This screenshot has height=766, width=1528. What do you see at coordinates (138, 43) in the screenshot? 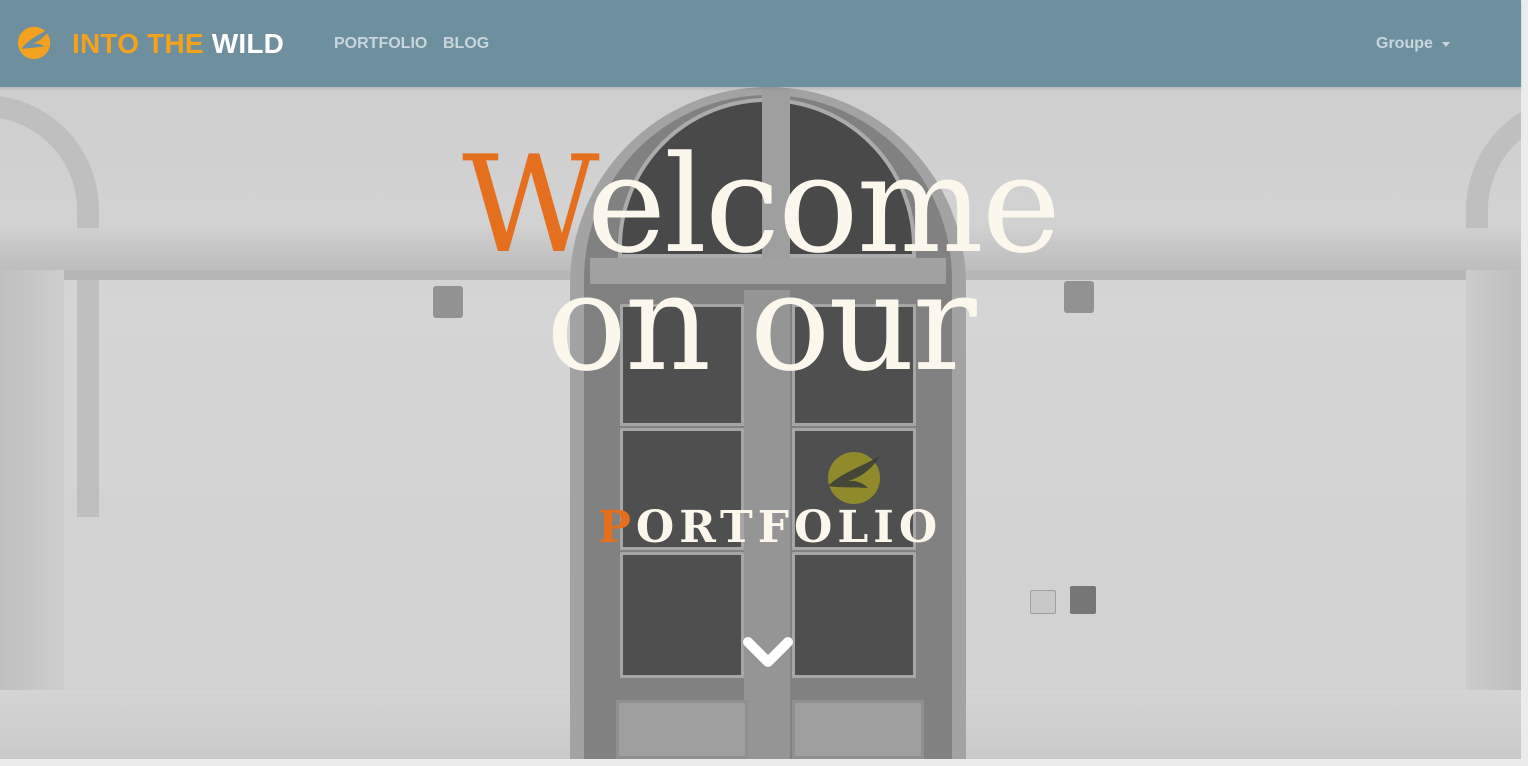
I see `brand-name-part1: INTO THE` at bounding box center [138, 43].